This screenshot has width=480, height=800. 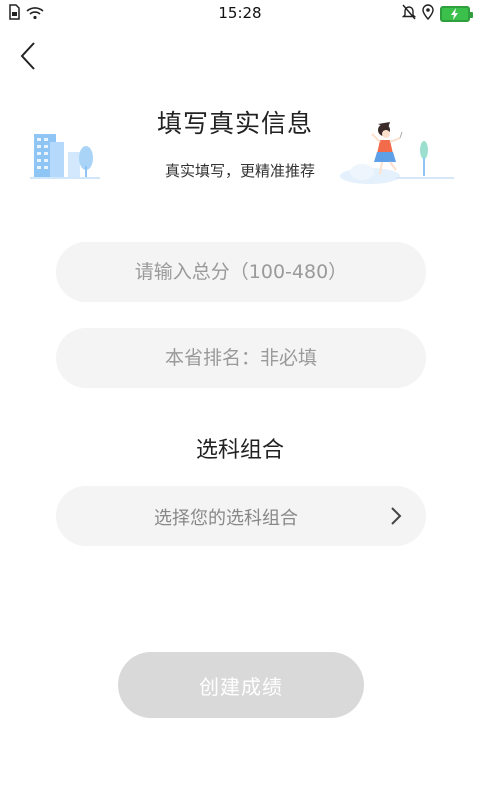 I want to click on total-score-field, so click(x=241, y=272).